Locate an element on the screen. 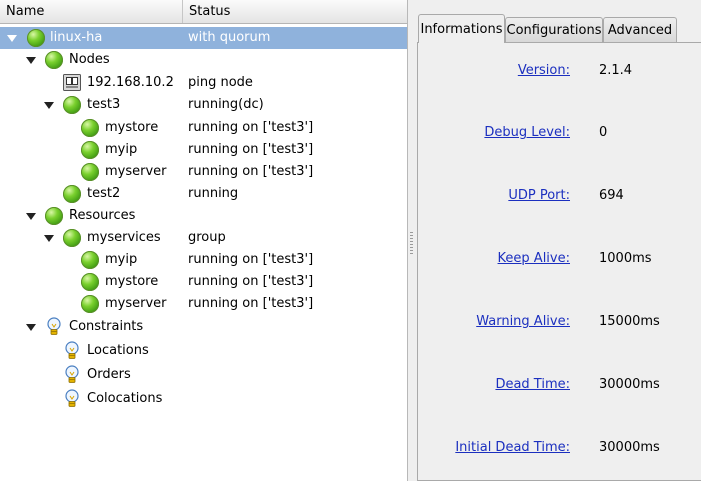 This screenshot has width=701, height=481. tree-row-resources: Resources is located at coordinates (203, 216).